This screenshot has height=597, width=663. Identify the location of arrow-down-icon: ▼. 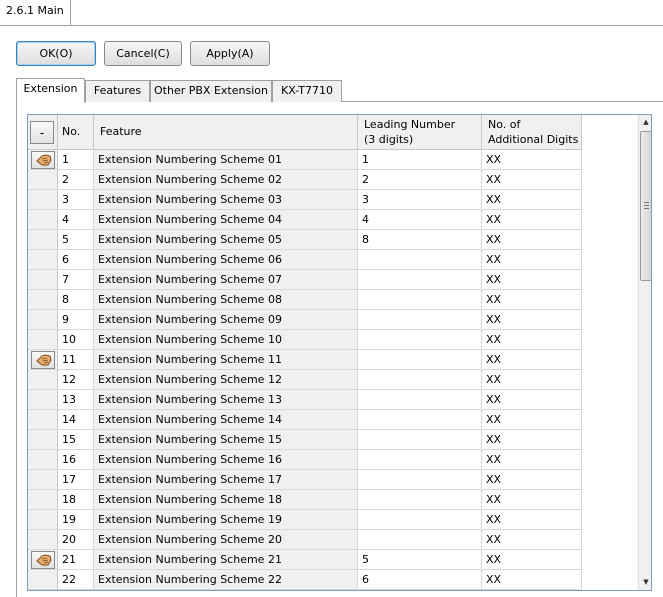
(645, 582).